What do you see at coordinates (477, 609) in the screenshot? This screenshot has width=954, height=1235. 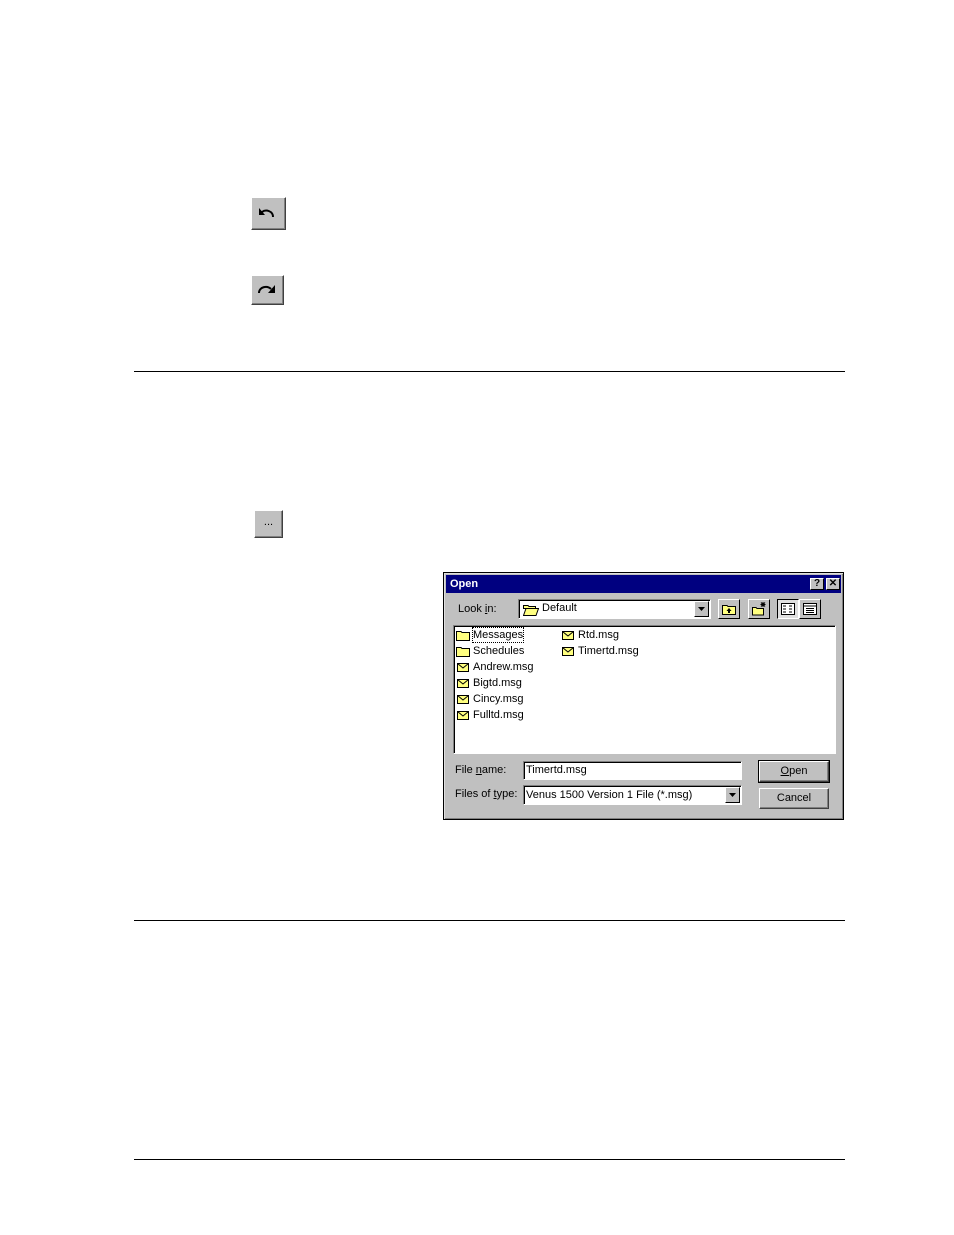 I see `lookin-label: Look in:` at bounding box center [477, 609].